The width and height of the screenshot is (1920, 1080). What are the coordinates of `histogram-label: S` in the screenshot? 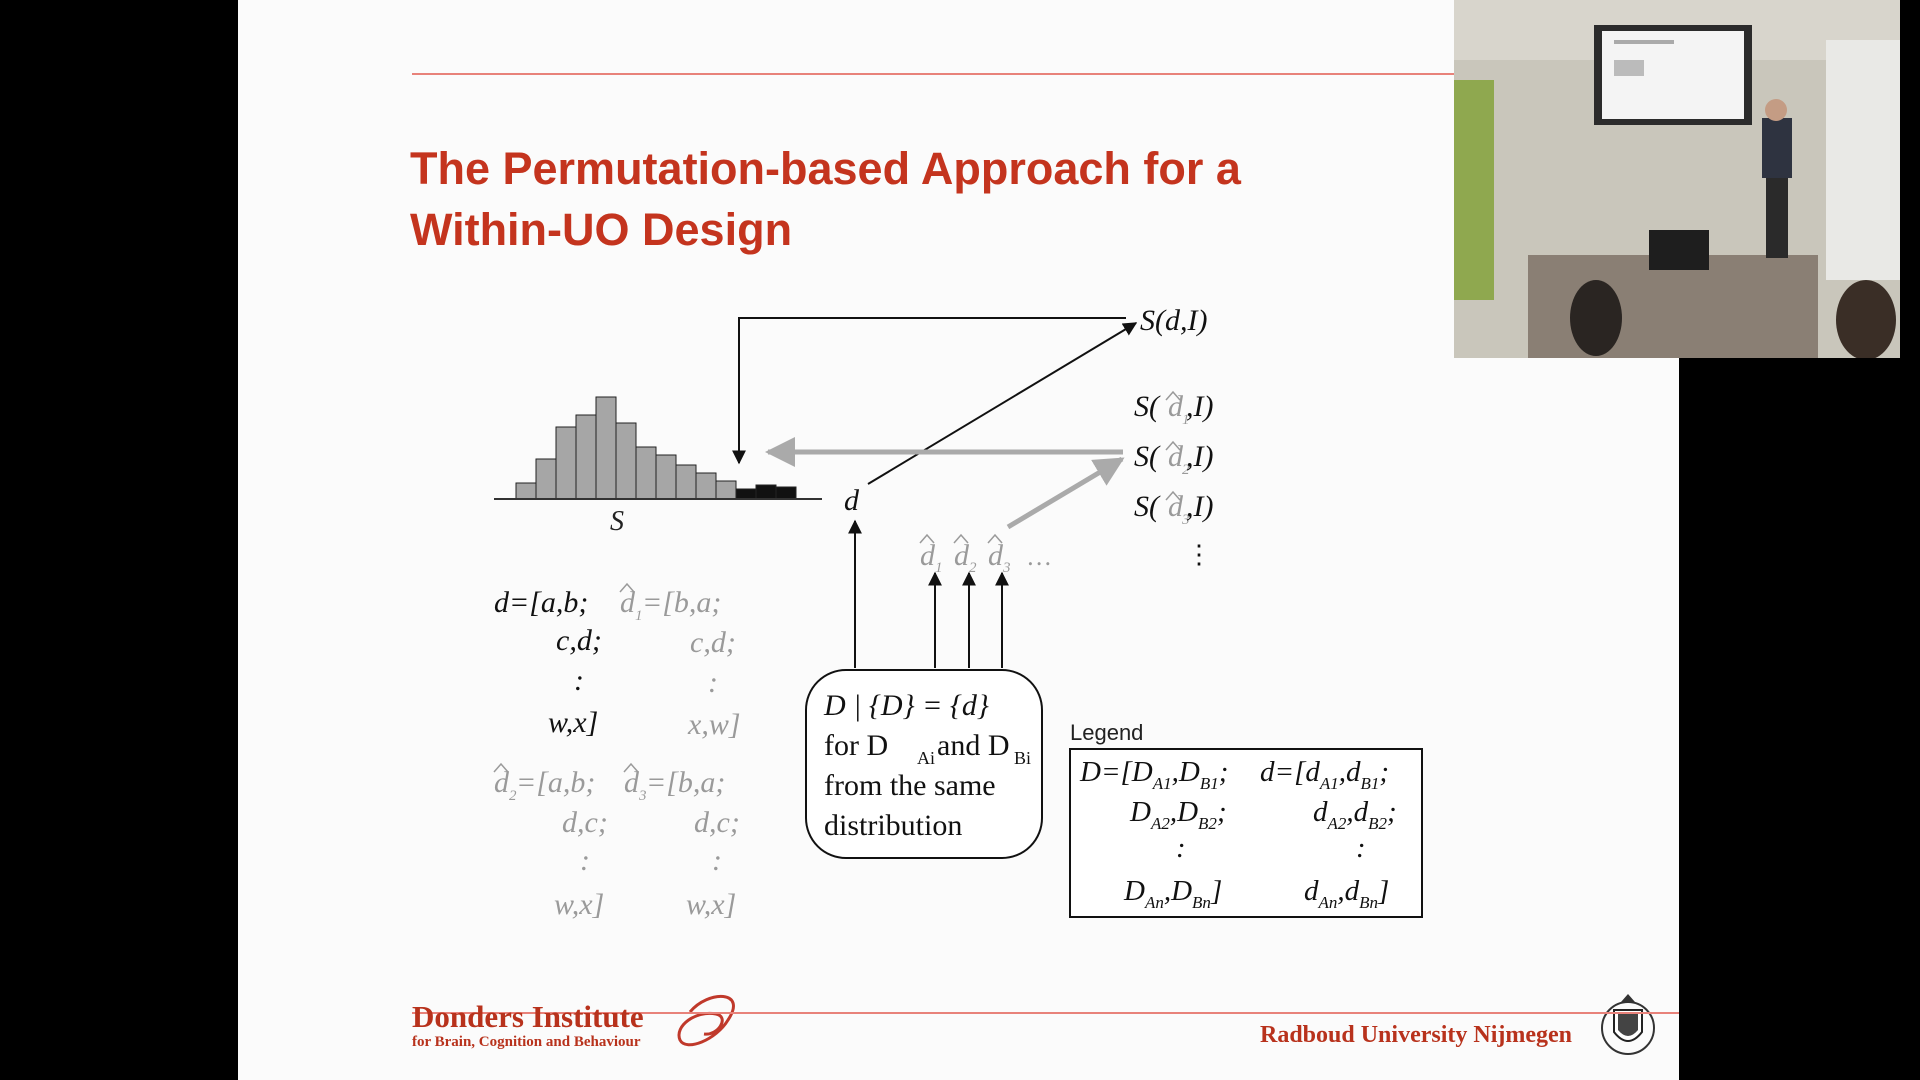 It's located at (617, 521).